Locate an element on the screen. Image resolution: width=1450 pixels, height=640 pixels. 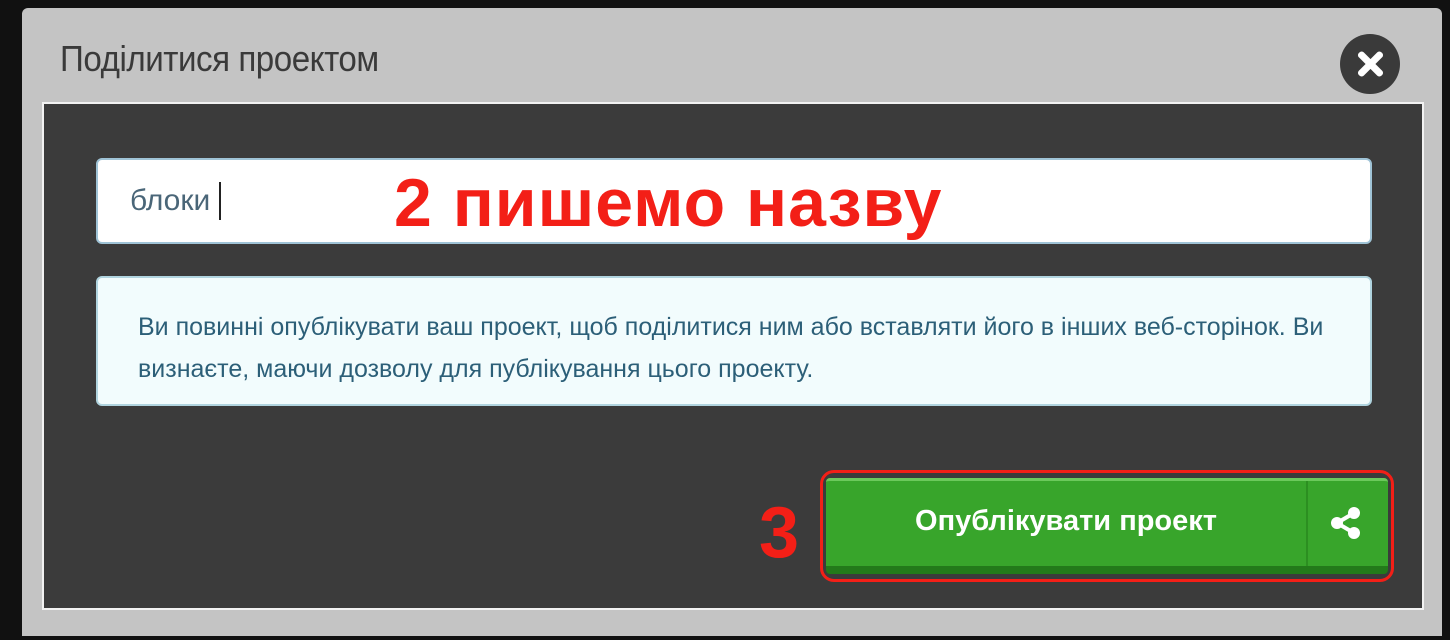
text-caret is located at coordinates (220, 201).